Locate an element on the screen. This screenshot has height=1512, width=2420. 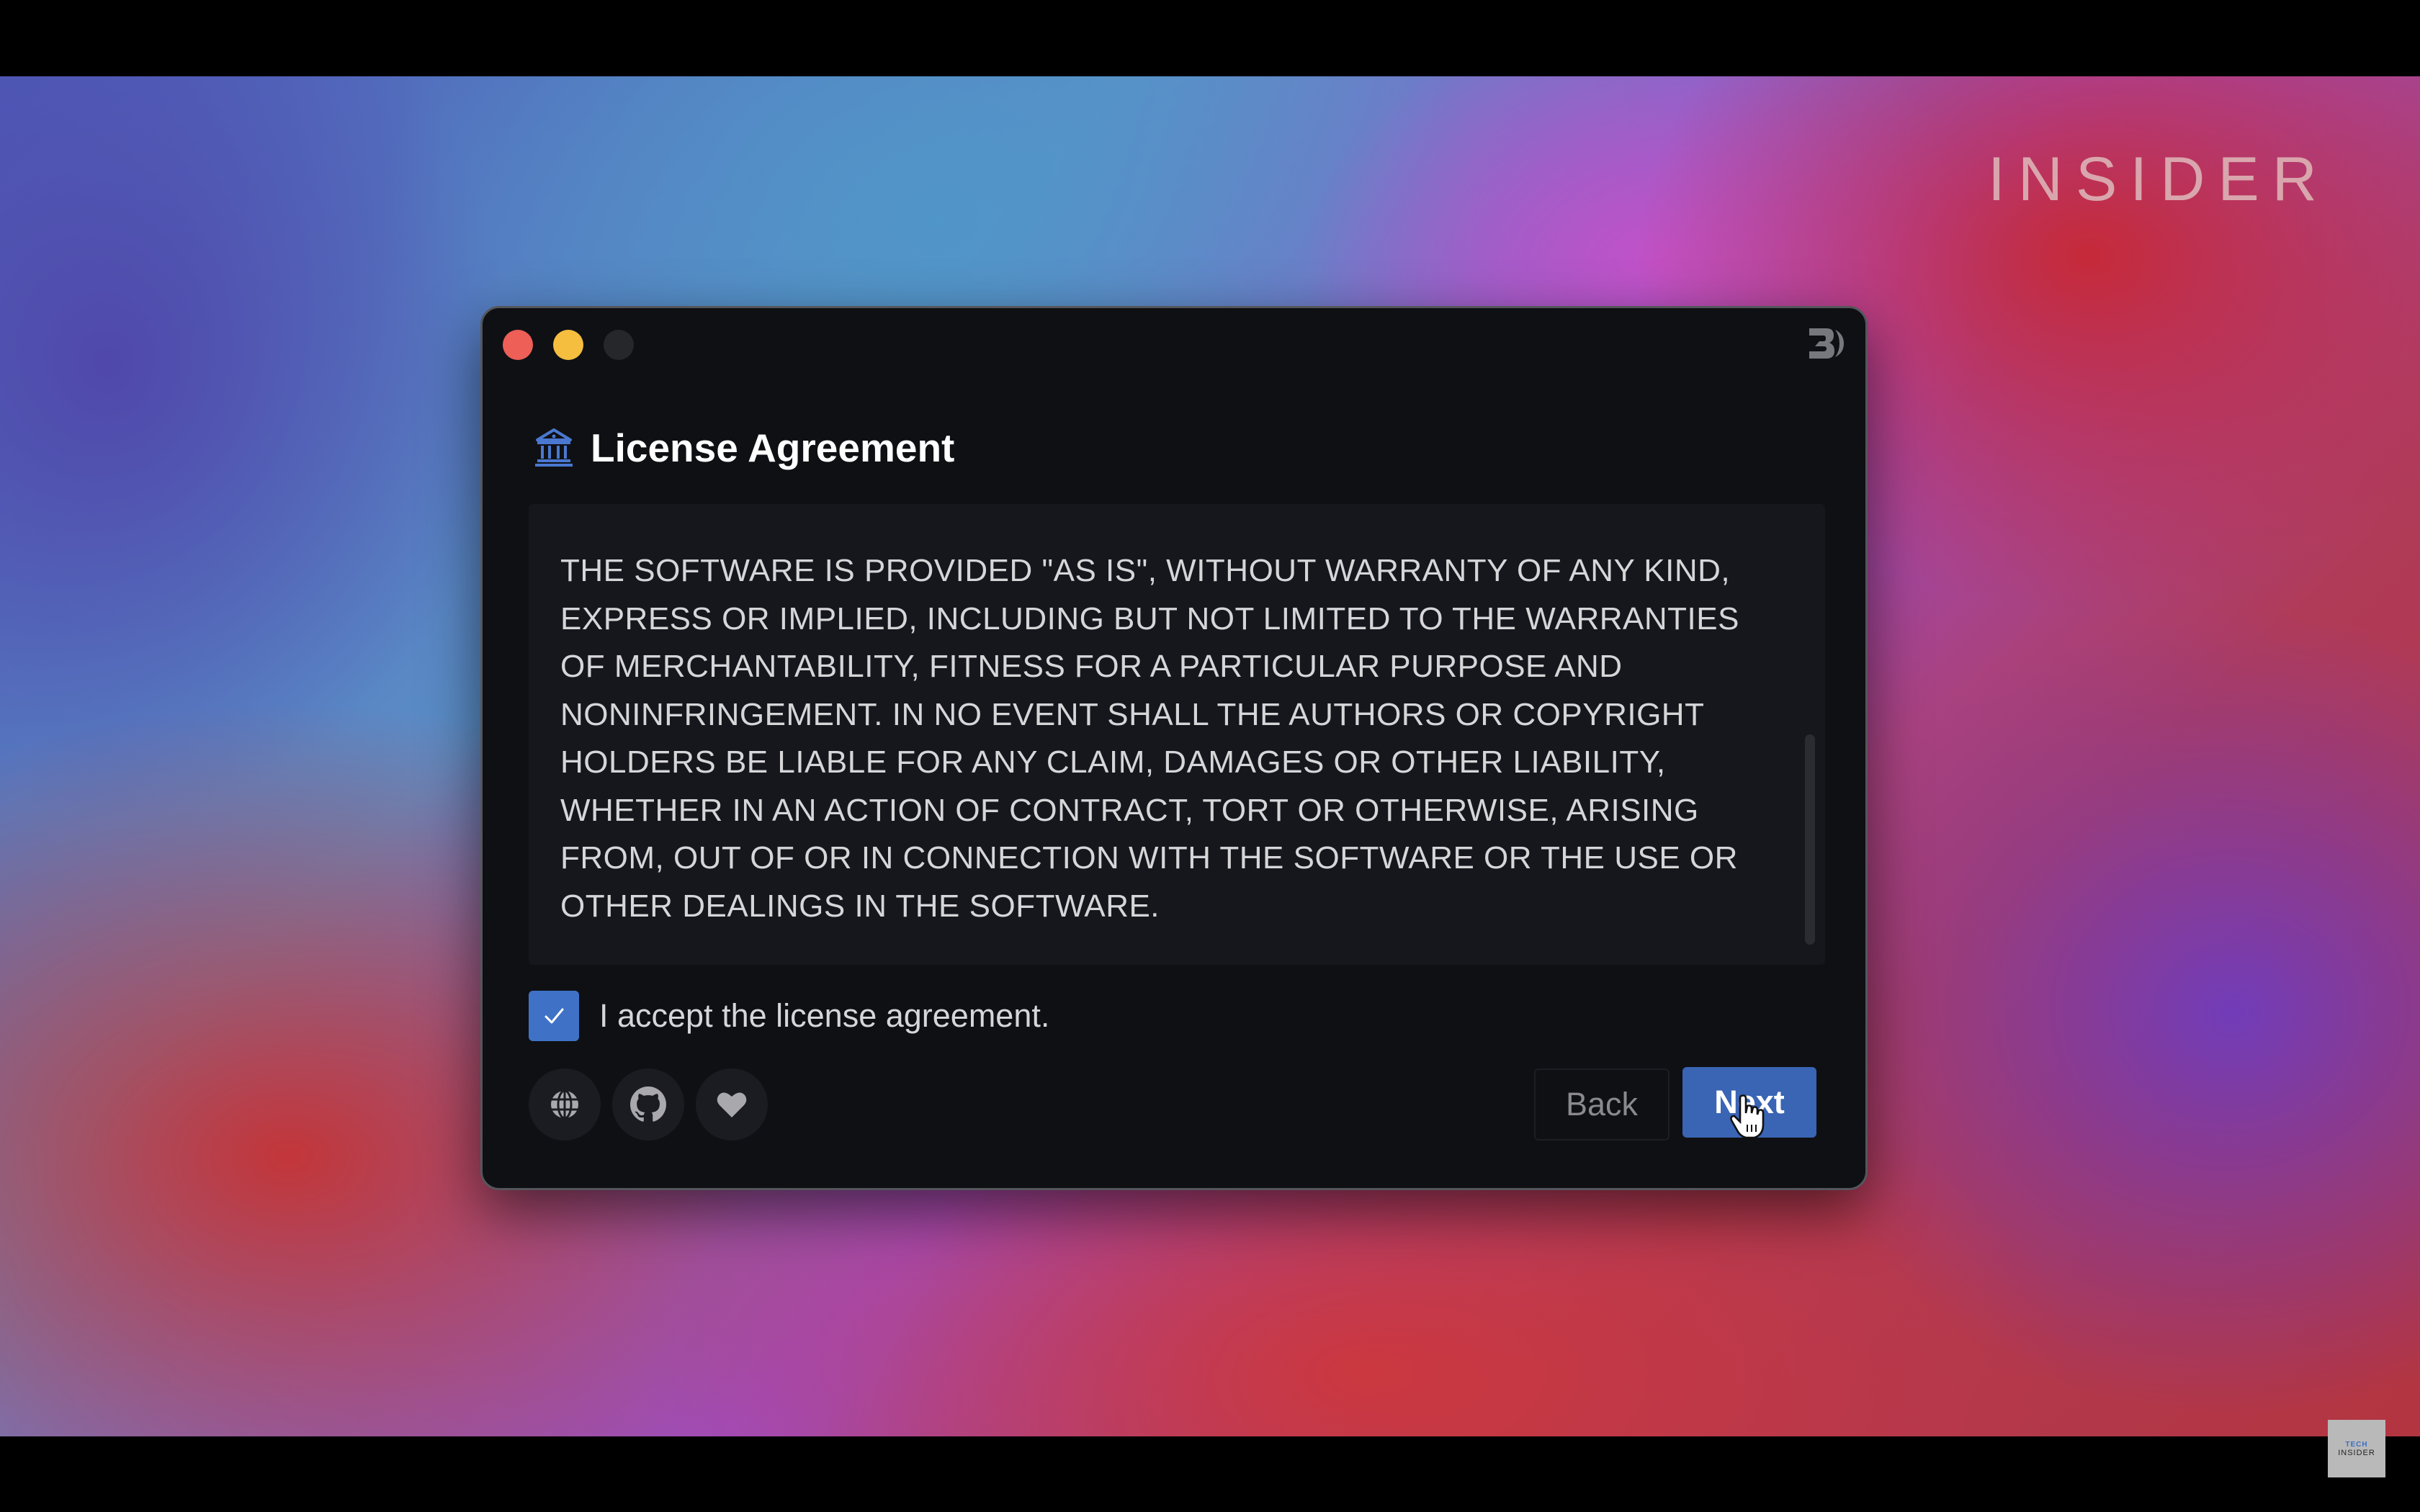
accept-label: I accept the license agreement. is located at coordinates (824, 1016).